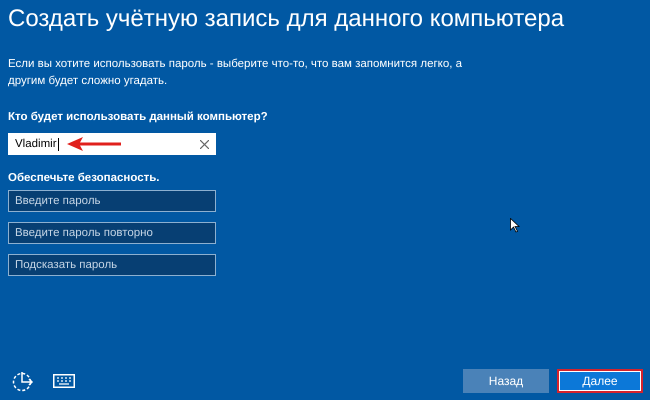 This screenshot has height=400, width=650. Describe the element at coordinates (112, 265) in the screenshot. I see `password-field: Подсказать пароль` at that location.